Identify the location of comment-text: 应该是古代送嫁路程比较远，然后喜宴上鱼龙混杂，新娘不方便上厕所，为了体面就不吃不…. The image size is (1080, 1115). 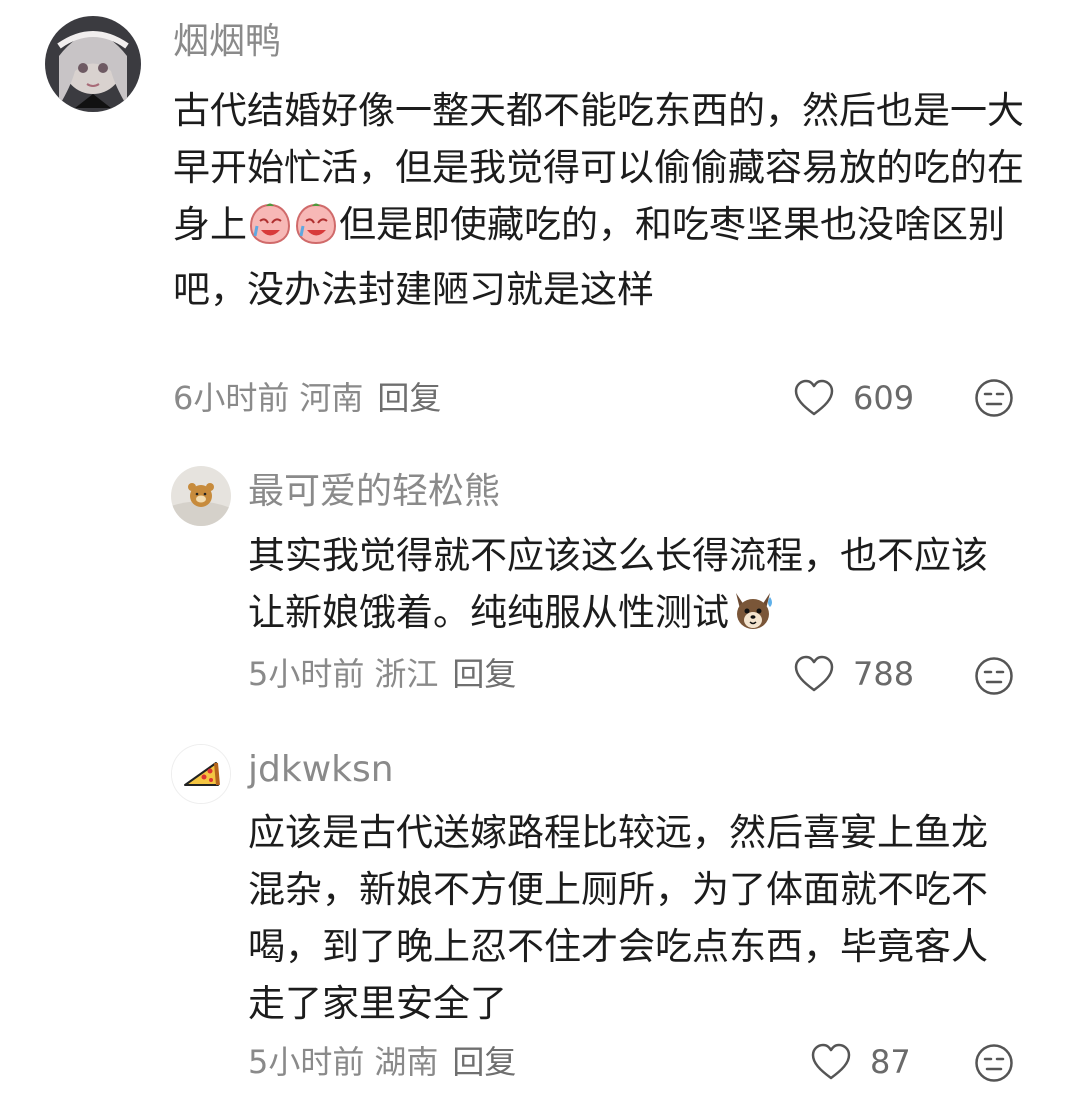
(633, 918).